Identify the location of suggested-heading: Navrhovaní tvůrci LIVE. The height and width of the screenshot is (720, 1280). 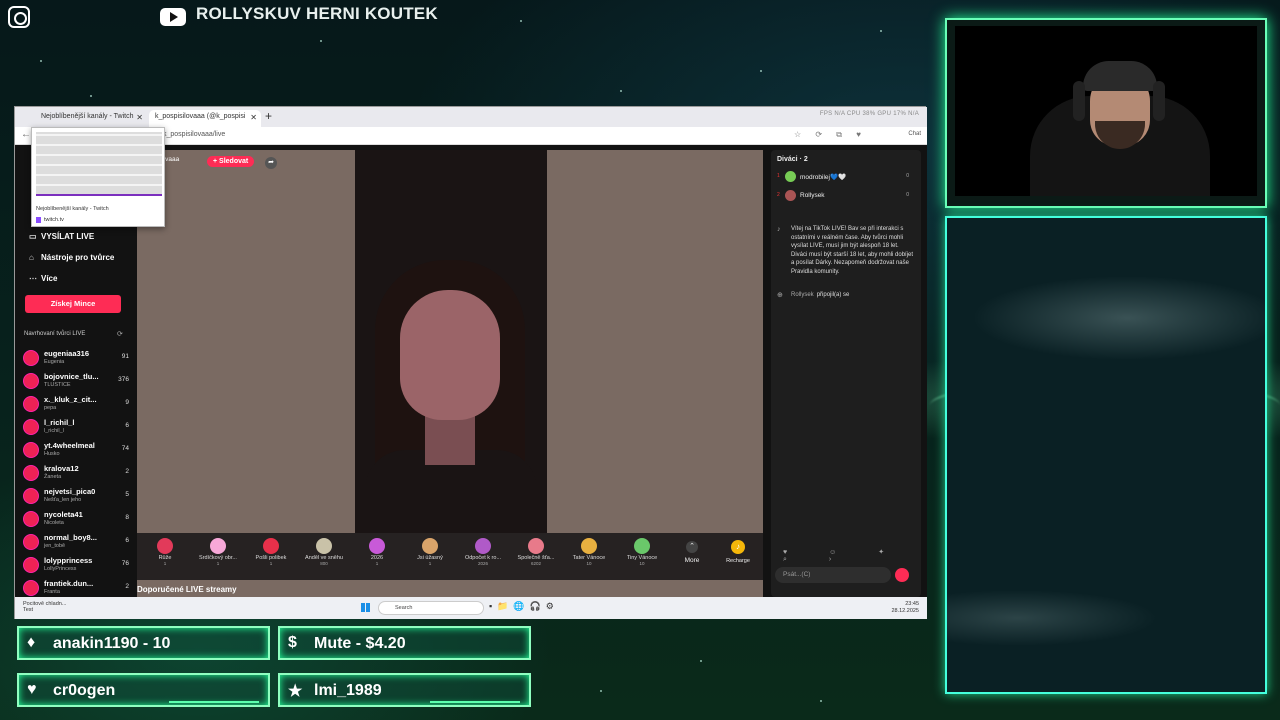
(55, 334).